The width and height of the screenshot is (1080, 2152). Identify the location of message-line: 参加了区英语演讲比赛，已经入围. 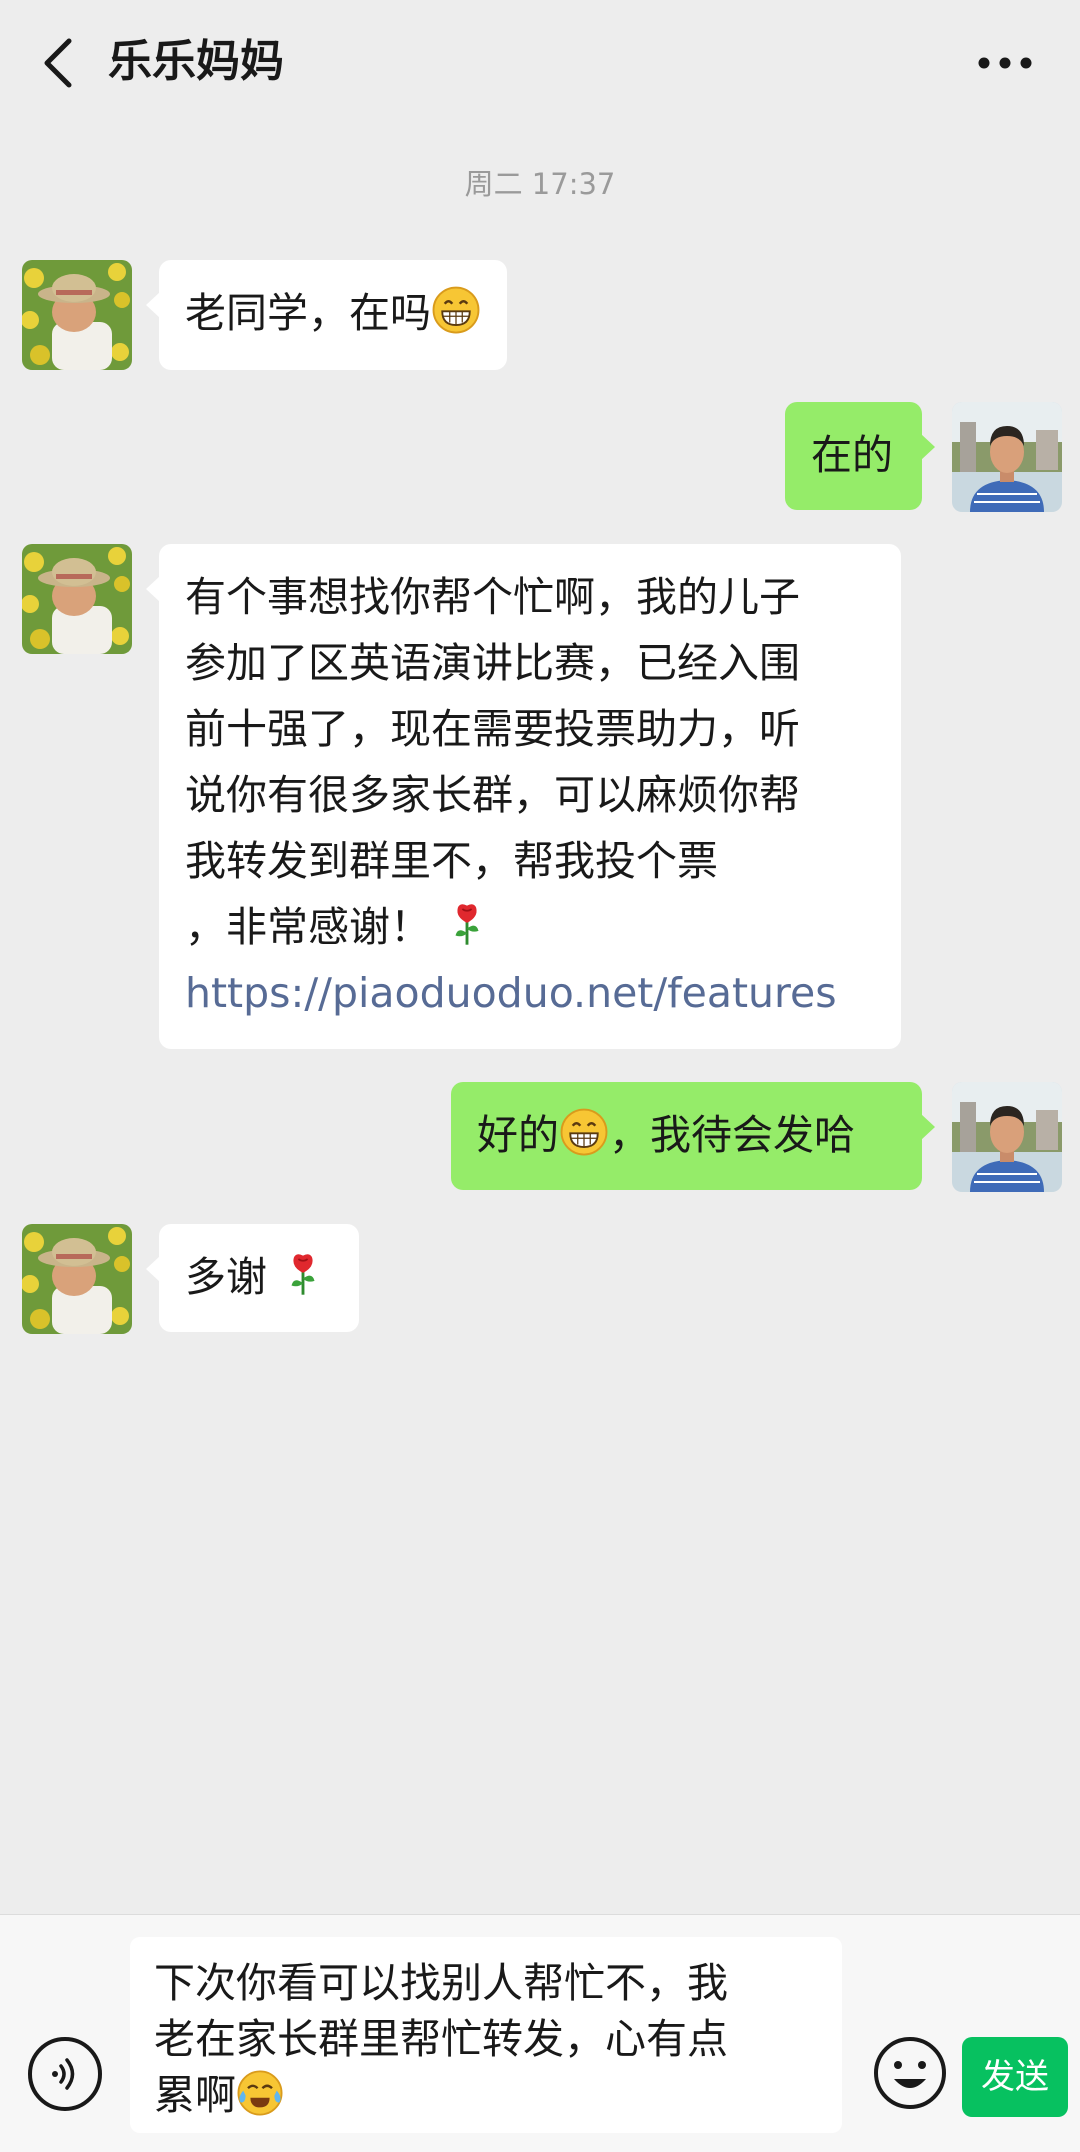
(492, 663).